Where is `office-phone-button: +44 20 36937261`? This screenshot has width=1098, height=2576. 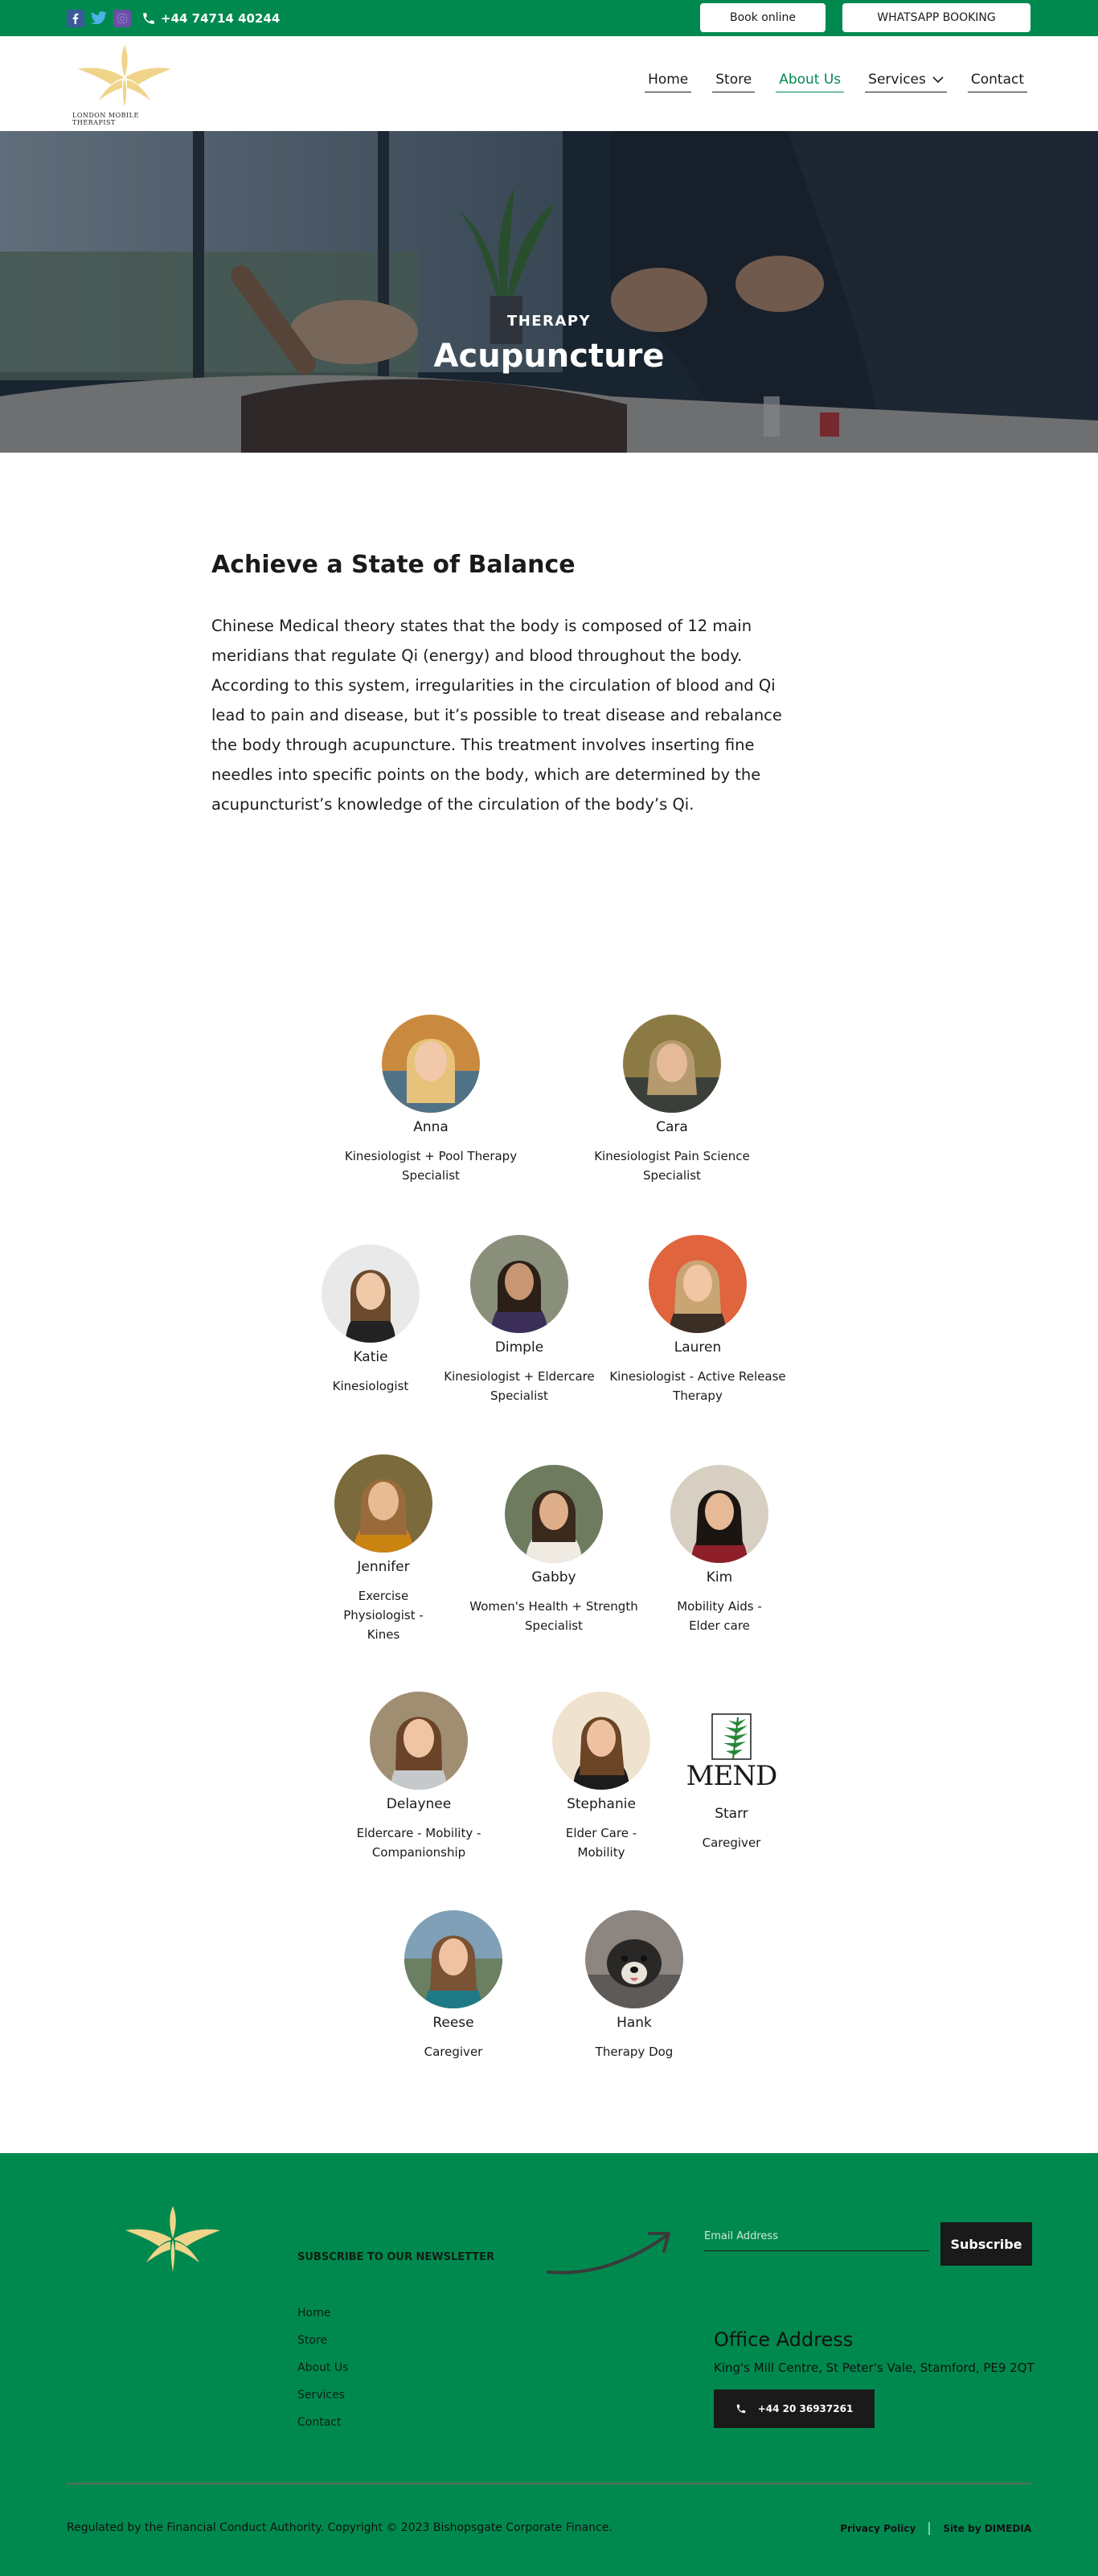
office-phone-button: +44 20 36937261 is located at coordinates (794, 2408).